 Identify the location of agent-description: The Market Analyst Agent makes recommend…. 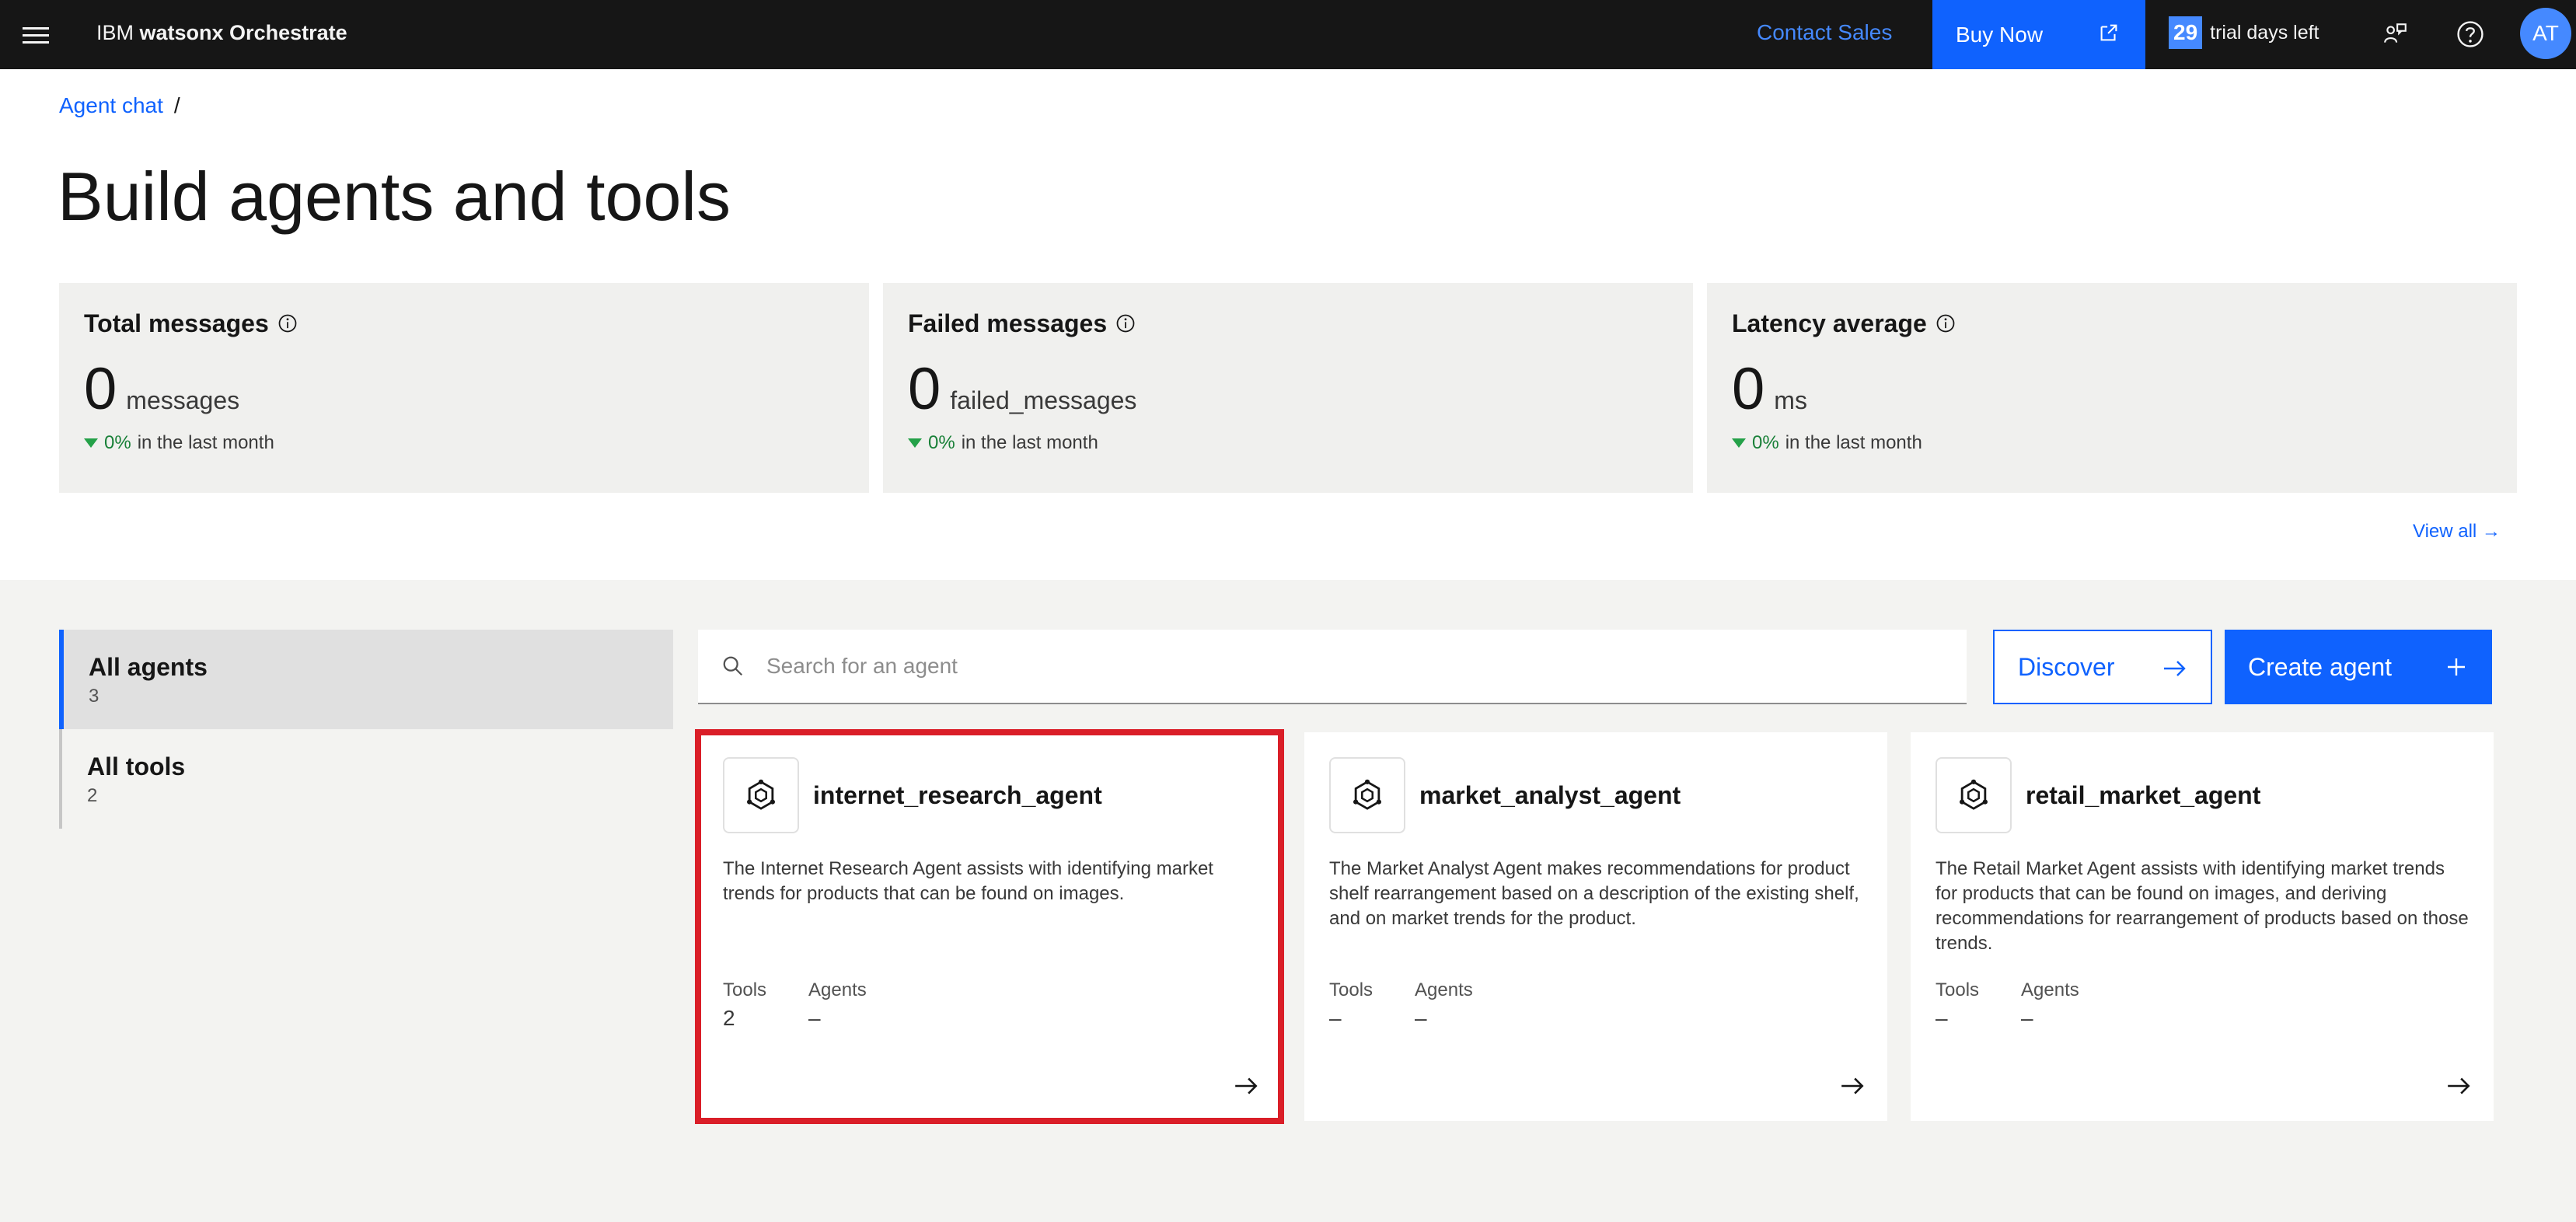
(1594, 894).